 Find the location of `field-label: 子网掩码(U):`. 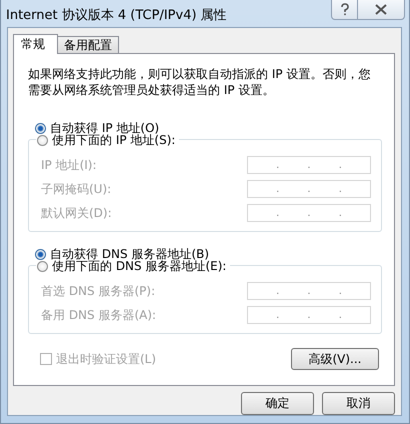

field-label: 子网掩码(U): is located at coordinates (76, 189).